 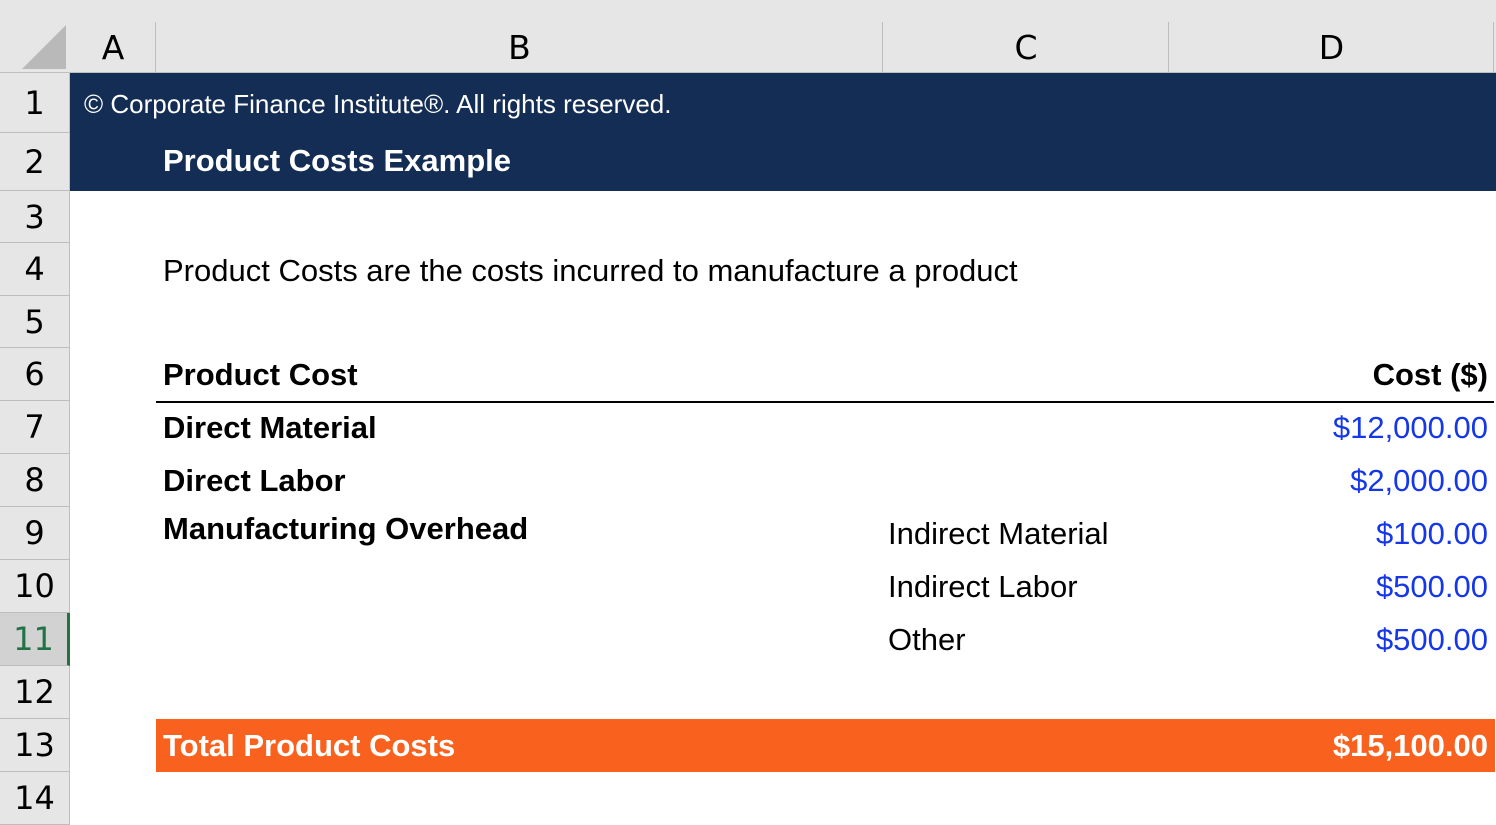 I want to click on row-header-13: 13, so click(x=35, y=745).